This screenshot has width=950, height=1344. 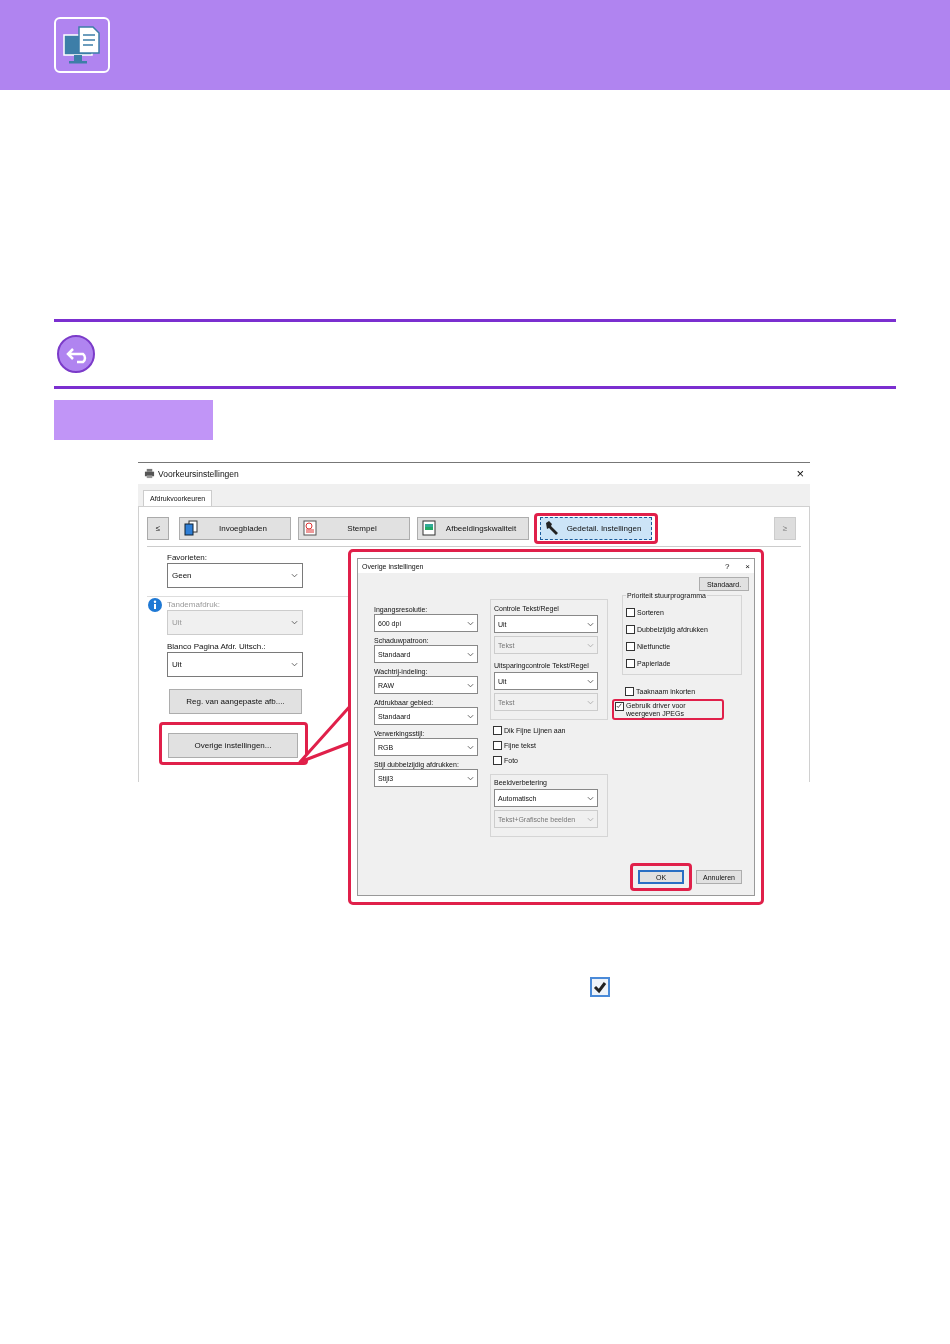 I want to click on toolbar-button: Afbeeldingskwaliteit, so click(x=473, y=528).